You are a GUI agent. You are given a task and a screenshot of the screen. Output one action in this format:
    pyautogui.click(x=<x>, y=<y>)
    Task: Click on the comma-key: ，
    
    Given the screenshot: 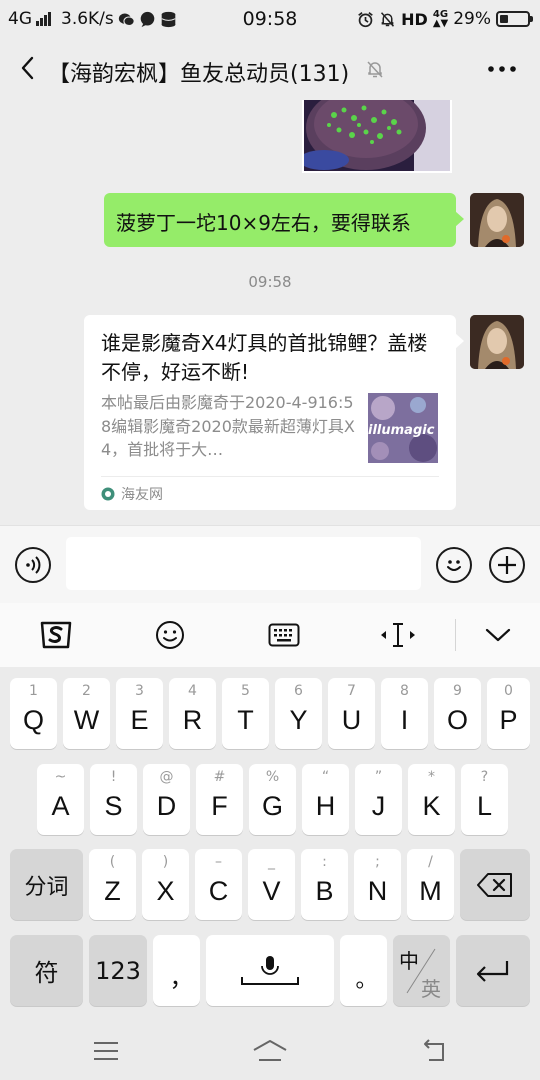 What is the action you would take?
    pyautogui.click(x=176, y=970)
    